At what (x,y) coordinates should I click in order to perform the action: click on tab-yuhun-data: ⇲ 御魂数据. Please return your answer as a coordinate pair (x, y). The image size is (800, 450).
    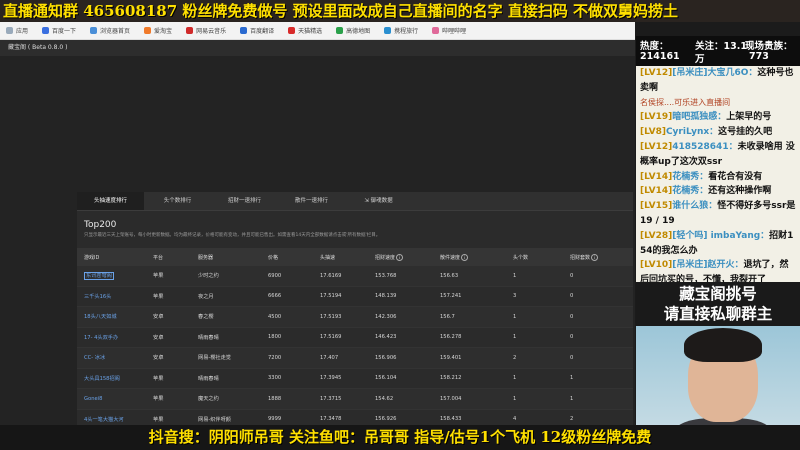
    Looking at the image, I should click on (378, 201).